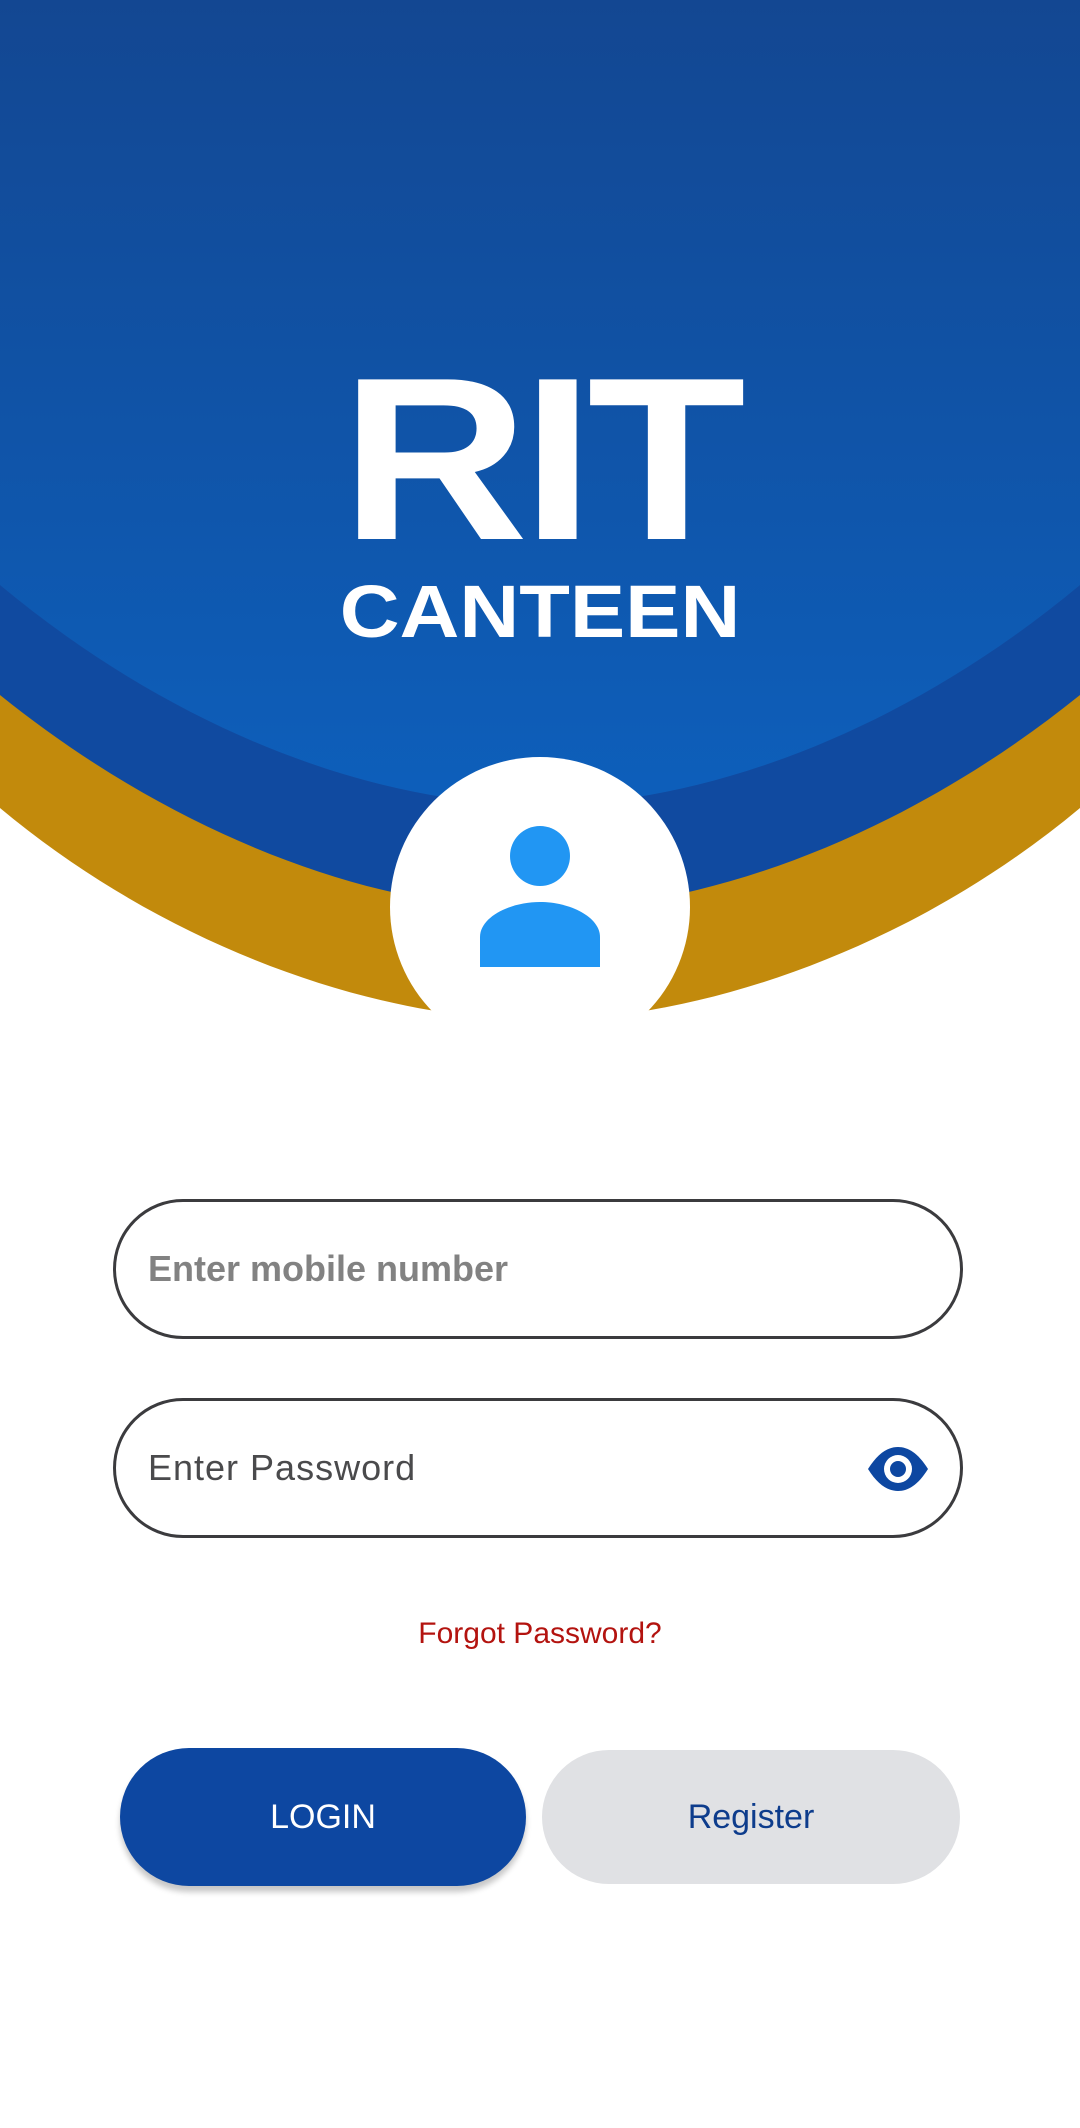 Image resolution: width=1080 pixels, height=2128 pixels. What do you see at coordinates (540, 611) in the screenshot?
I see `logo-subtitle: CANTEEN` at bounding box center [540, 611].